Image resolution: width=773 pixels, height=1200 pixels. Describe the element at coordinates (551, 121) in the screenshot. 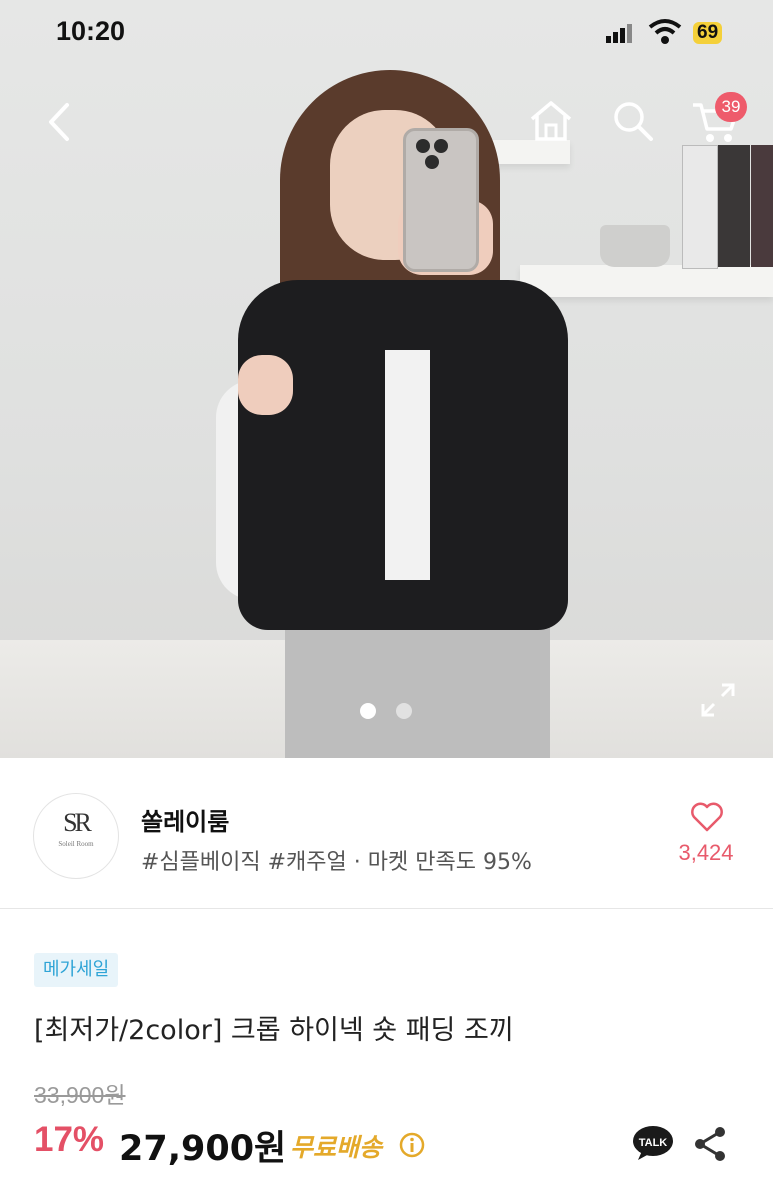

I see `home-icon` at that location.